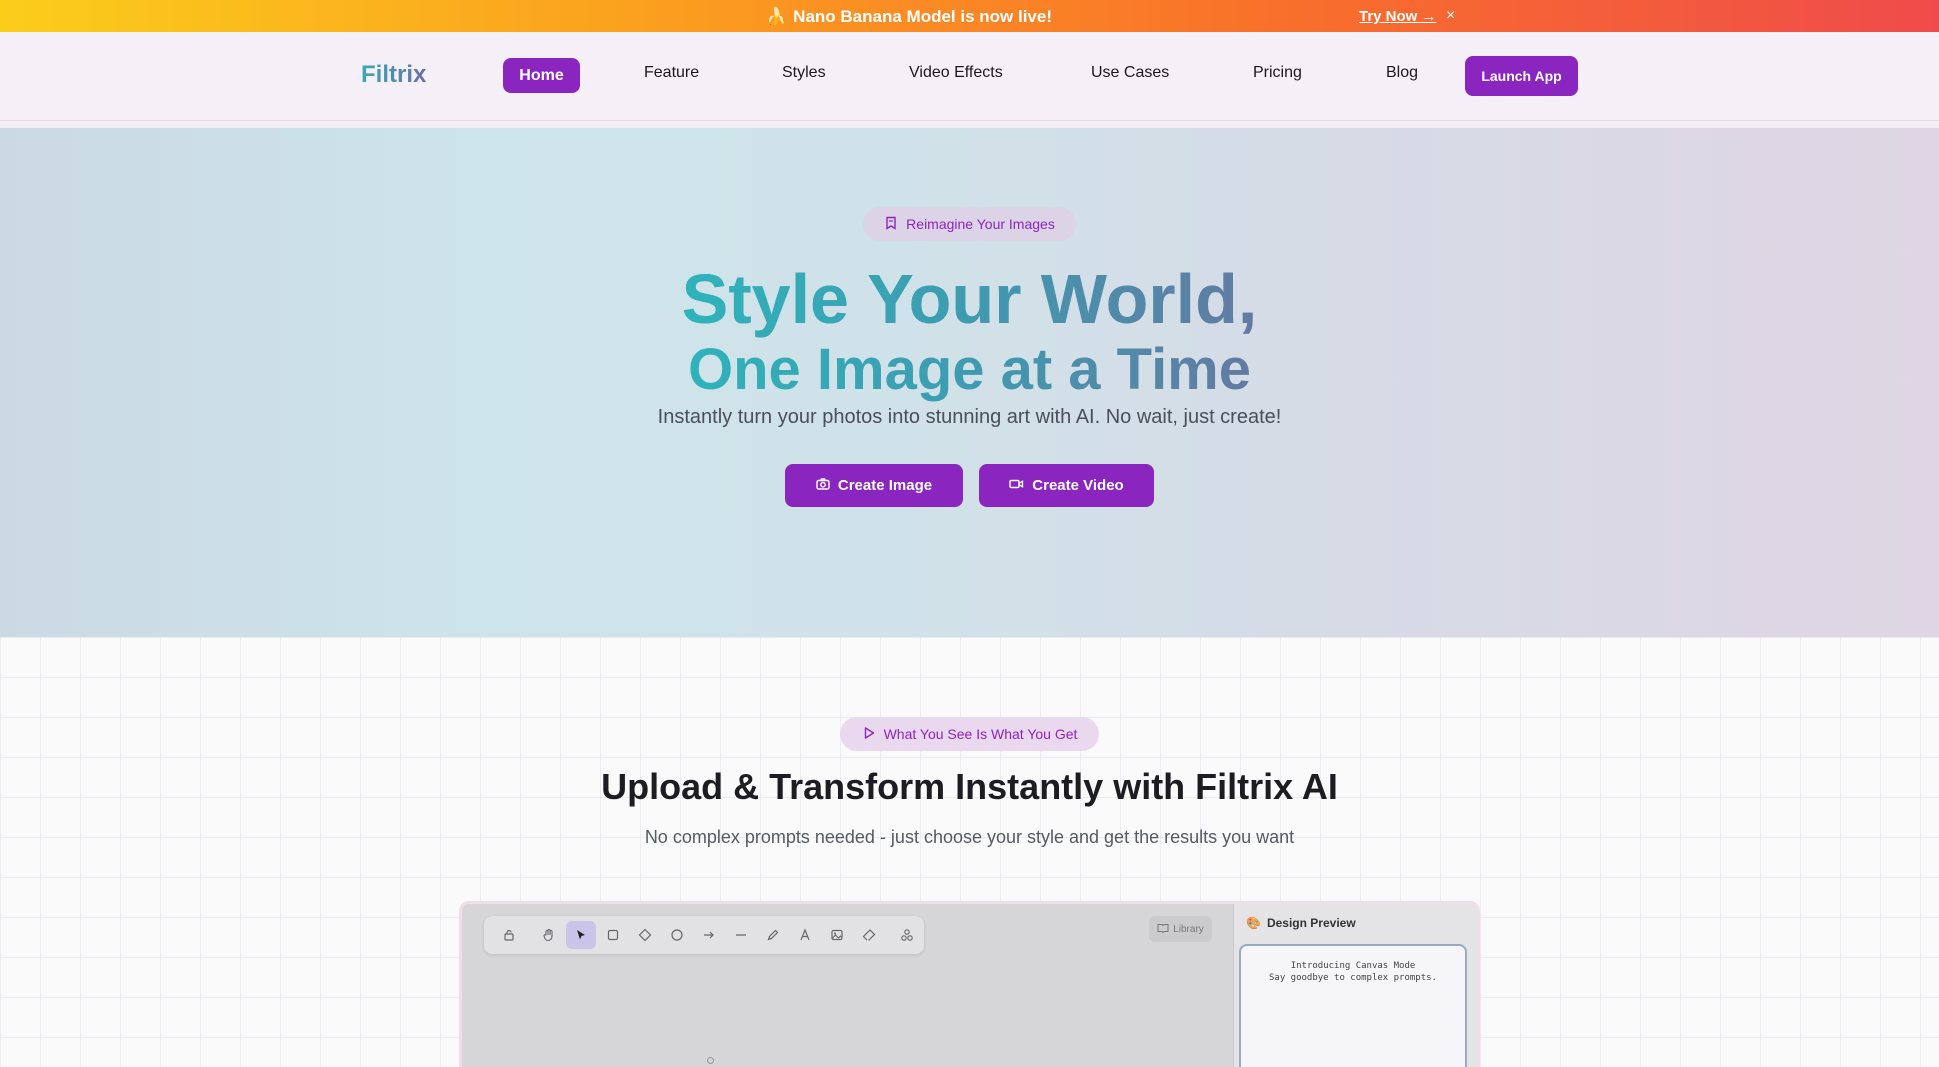 The image size is (1939, 1067). I want to click on launch-app-button: Launch App, so click(1521, 76).